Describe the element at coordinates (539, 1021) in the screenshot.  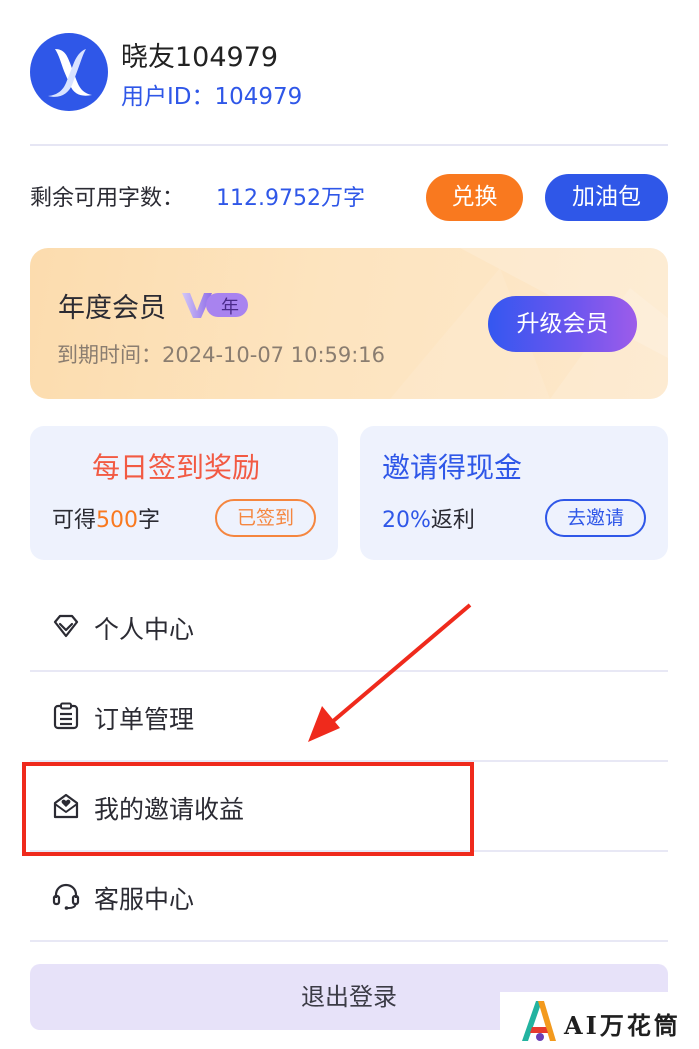
I see `kaleidoscope-logo-icon` at that location.